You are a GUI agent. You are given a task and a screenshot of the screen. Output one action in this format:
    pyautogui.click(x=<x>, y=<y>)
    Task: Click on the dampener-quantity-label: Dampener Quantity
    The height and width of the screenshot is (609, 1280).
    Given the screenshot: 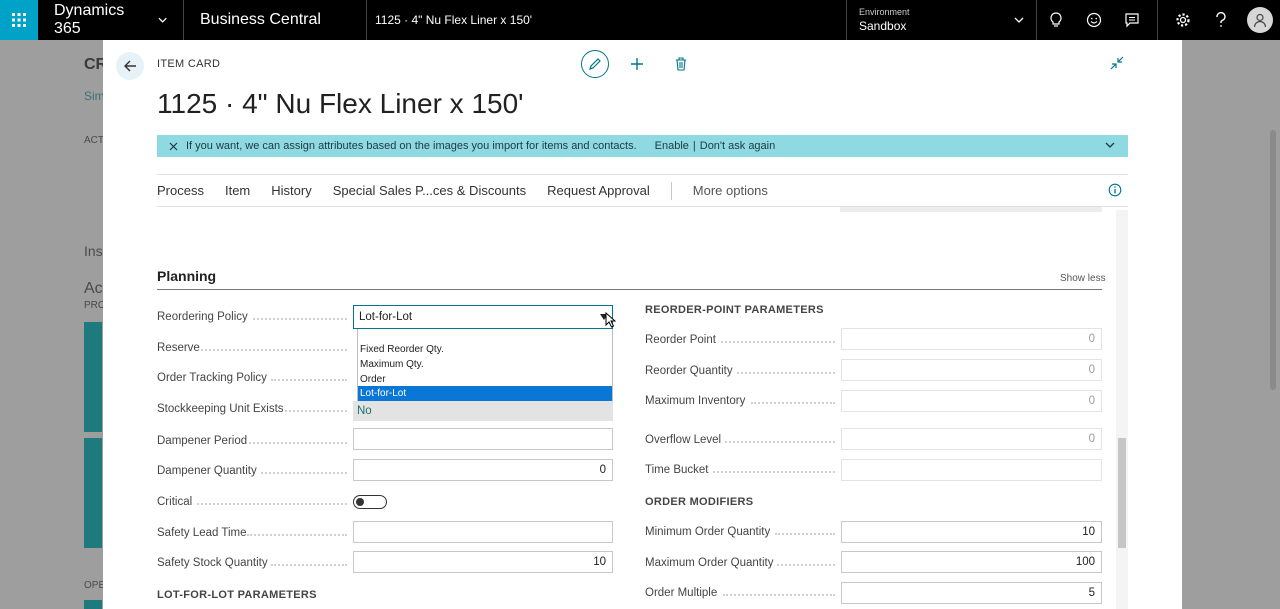 What is the action you would take?
    pyautogui.click(x=207, y=471)
    